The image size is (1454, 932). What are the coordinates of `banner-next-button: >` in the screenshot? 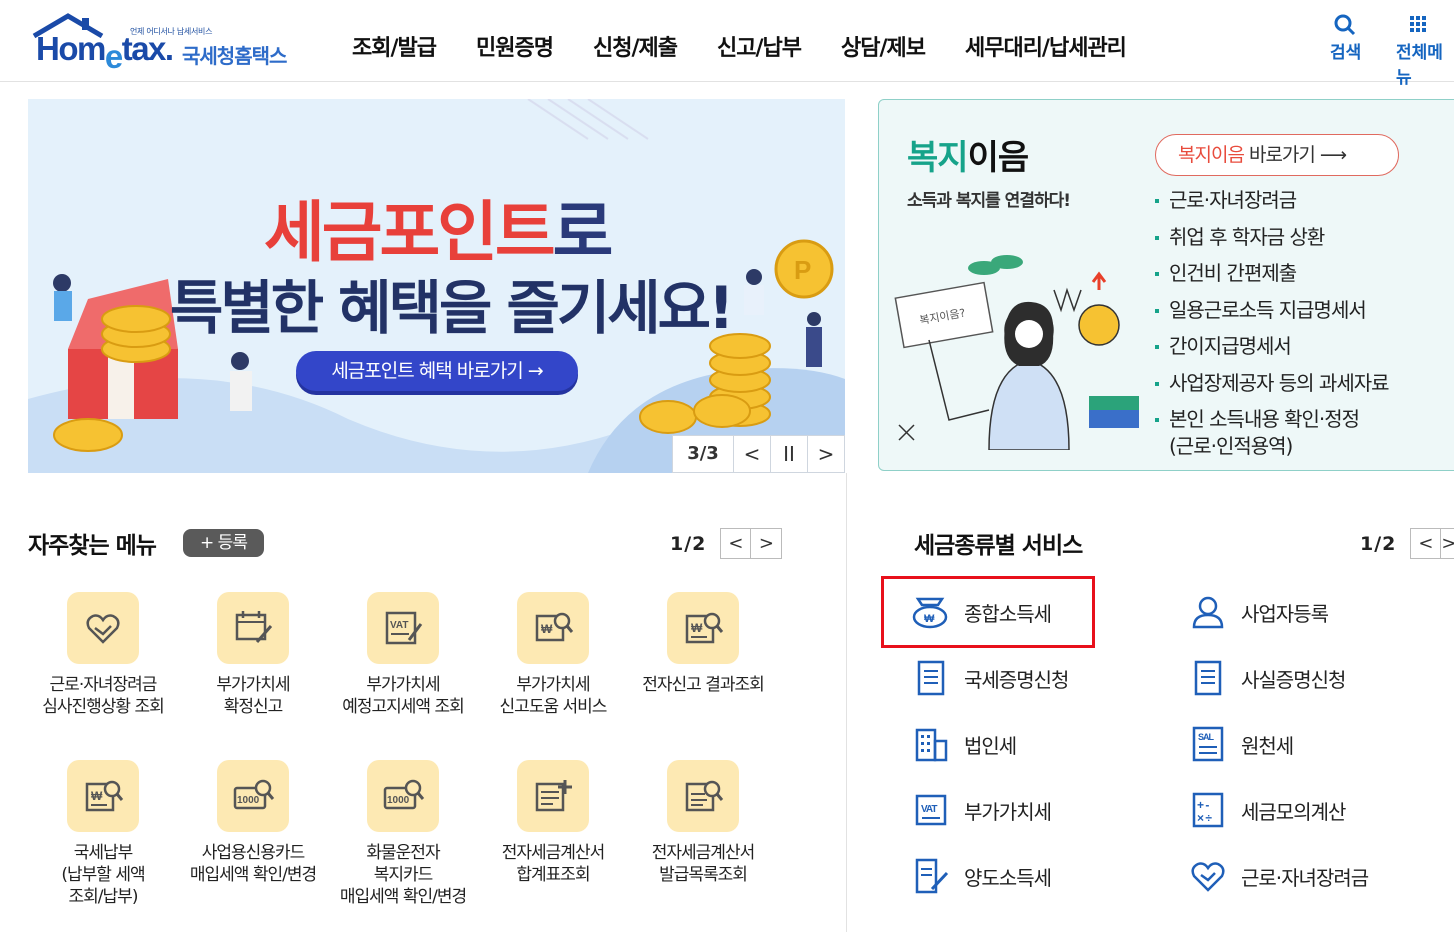 It's located at (825, 454).